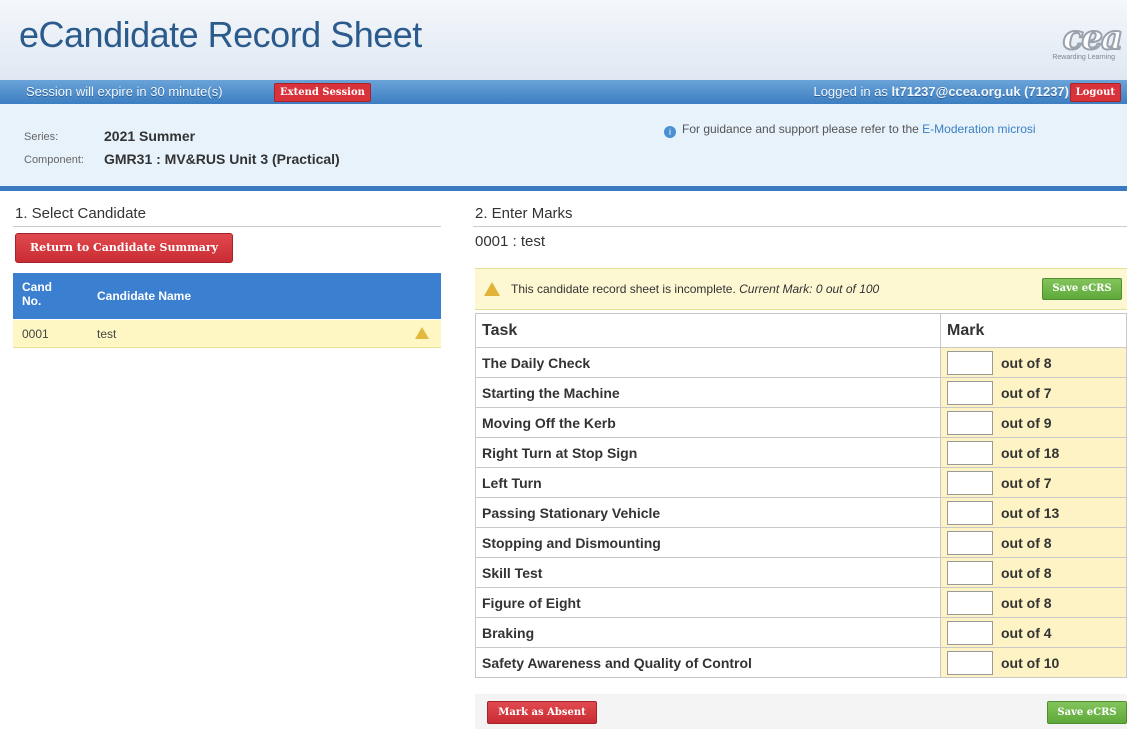 This screenshot has width=1127, height=745. What do you see at coordinates (809, 289) in the screenshot?
I see `current-mark: Current Mark: 0 out of 100` at bounding box center [809, 289].